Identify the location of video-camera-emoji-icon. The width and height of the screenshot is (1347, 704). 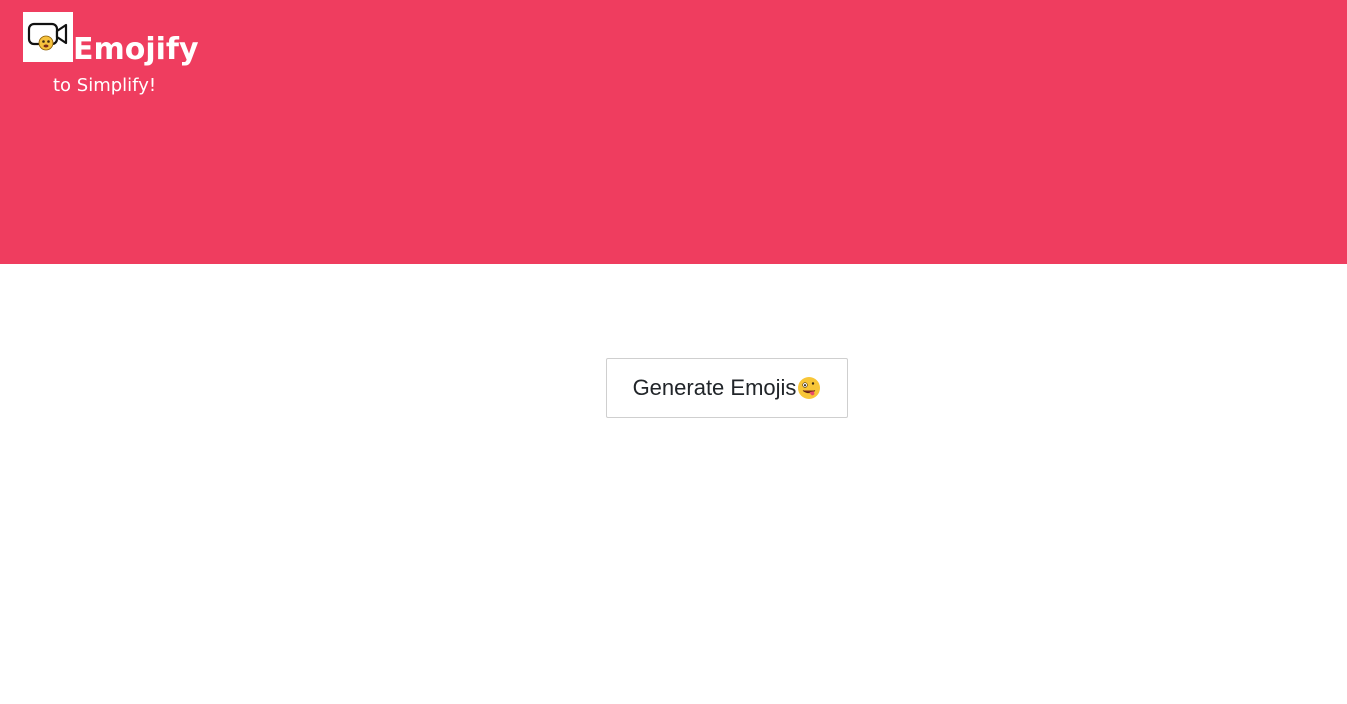
(47, 36).